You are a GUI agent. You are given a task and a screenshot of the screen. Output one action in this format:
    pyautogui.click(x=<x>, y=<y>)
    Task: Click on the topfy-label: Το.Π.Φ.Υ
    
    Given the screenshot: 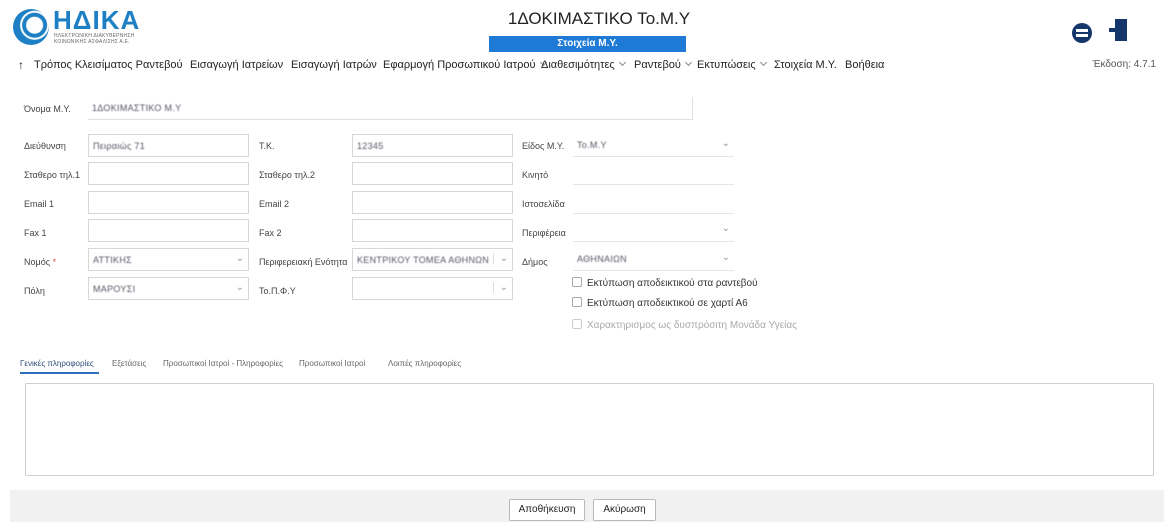 What is the action you would take?
    pyautogui.click(x=277, y=291)
    